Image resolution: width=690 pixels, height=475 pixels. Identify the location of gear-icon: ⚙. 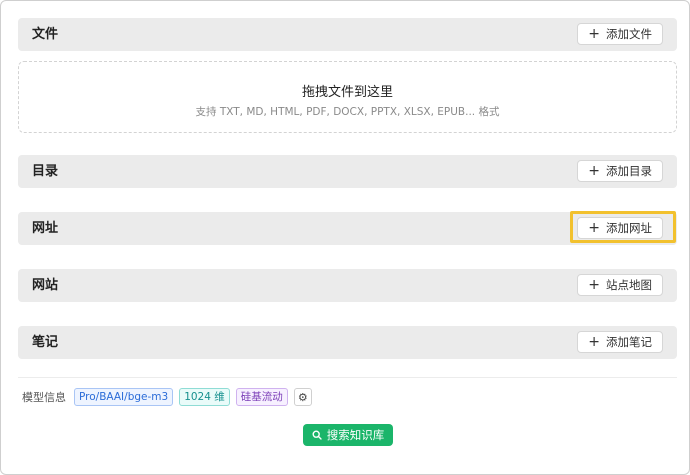
(302, 397).